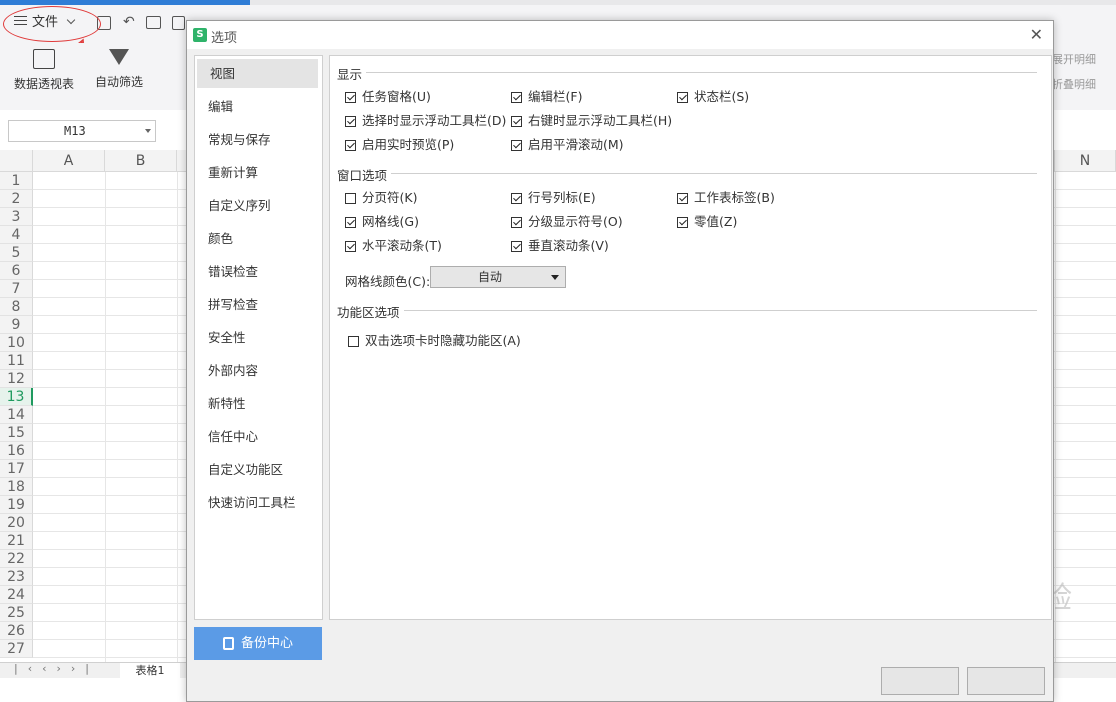 This screenshot has height=702, width=1116. I want to click on sheet-tab: 表格1, so click(150, 670).